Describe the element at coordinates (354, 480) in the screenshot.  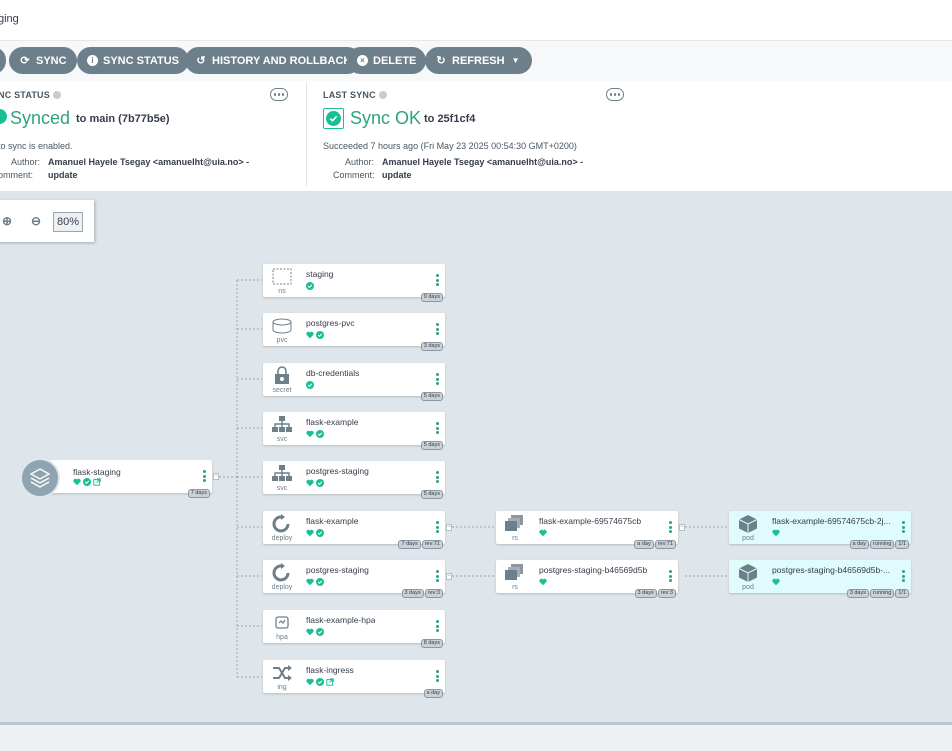
I see `resource-node-svc: svc postgres-staging 5 days` at that location.